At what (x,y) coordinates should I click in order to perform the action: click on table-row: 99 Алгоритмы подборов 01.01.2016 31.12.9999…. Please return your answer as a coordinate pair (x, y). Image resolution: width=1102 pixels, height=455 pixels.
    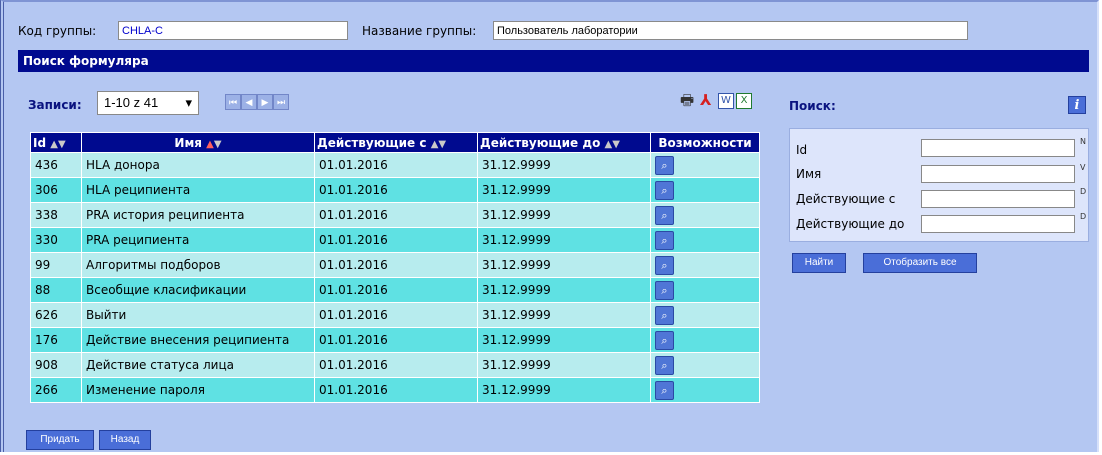
    Looking at the image, I should click on (395, 265).